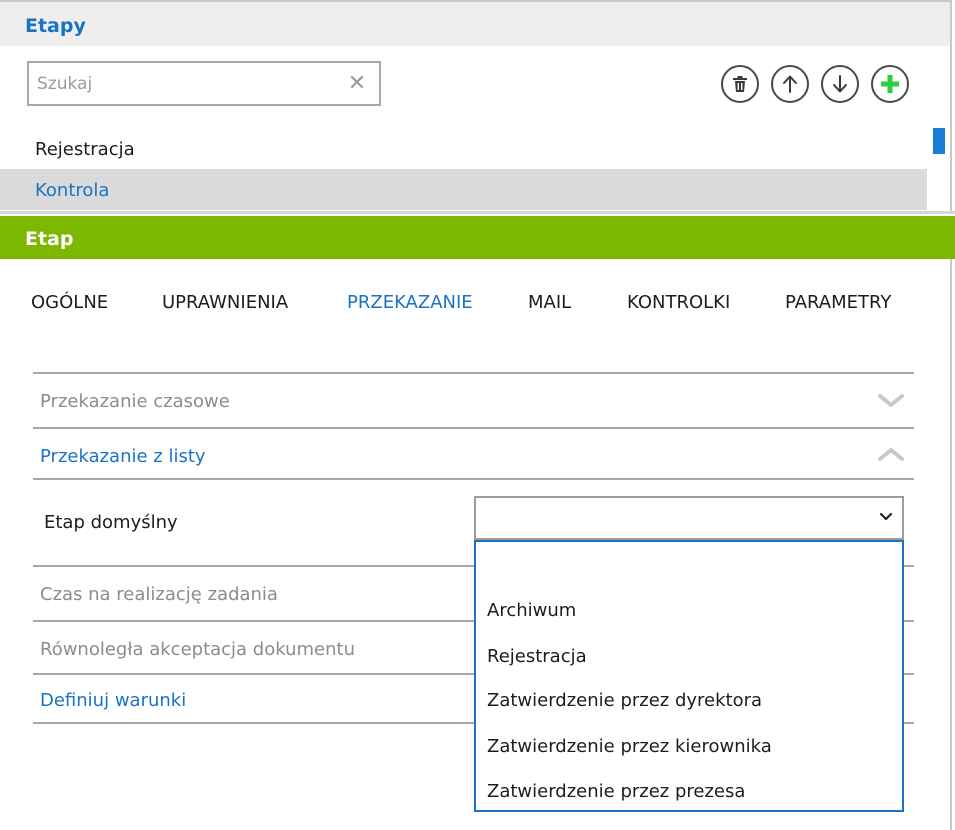 Image resolution: width=955 pixels, height=830 pixels. I want to click on panel-right-border-lower, so click(951, 544).